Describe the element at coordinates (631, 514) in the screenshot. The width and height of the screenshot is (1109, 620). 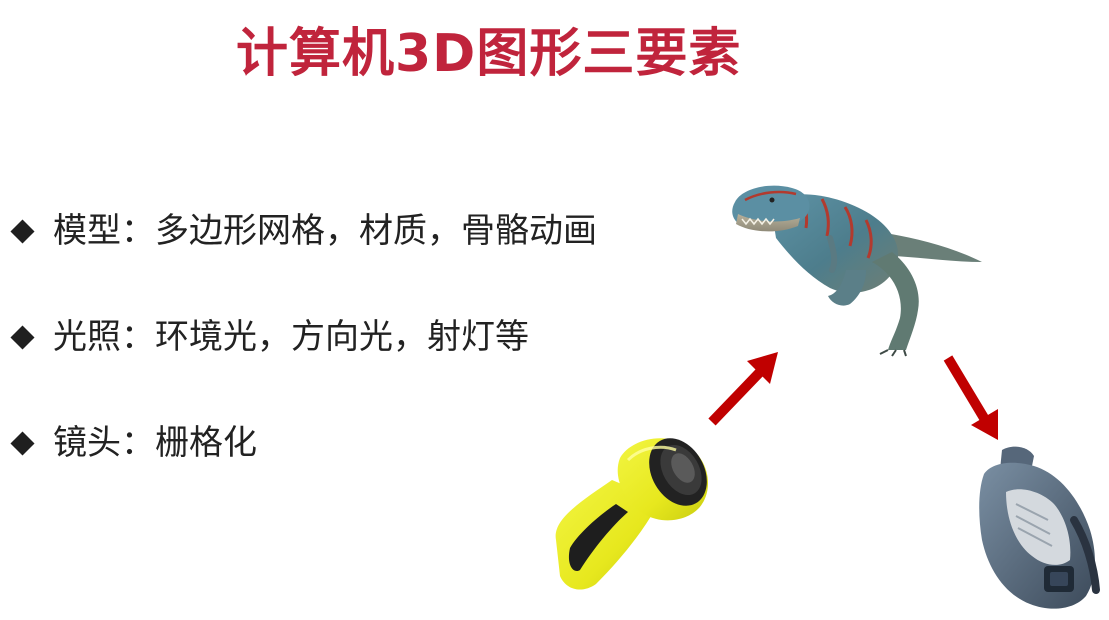
I see `yellow-flashlight` at that location.